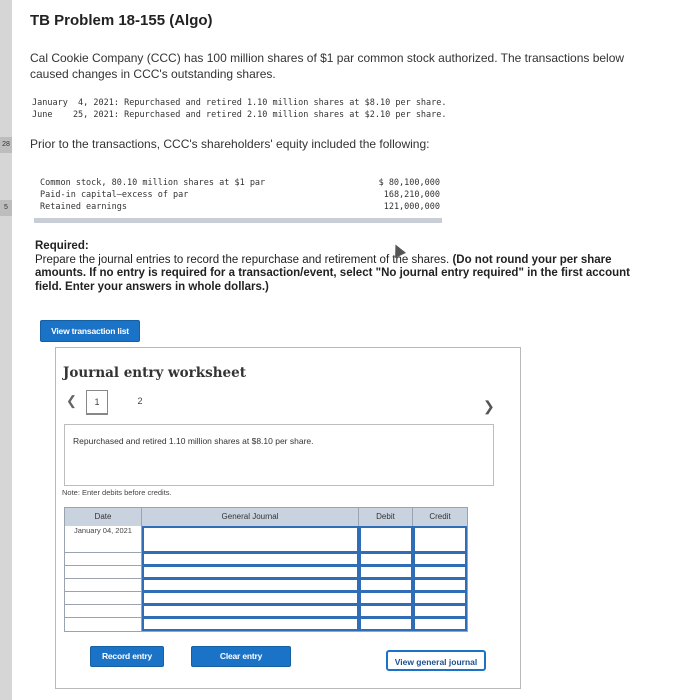 This screenshot has width=674, height=700. Describe the element at coordinates (103, 517) in the screenshot. I see `header-date: Date` at that location.